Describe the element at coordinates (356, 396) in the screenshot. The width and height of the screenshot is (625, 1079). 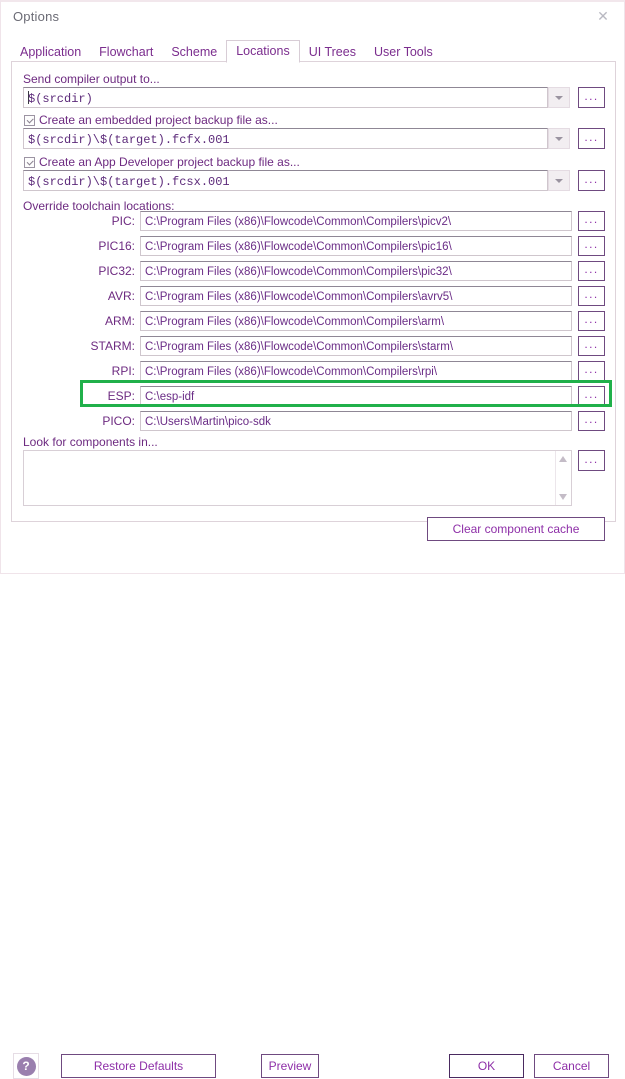
I see `toolchain-input-esp: C:\esp-idf` at that location.